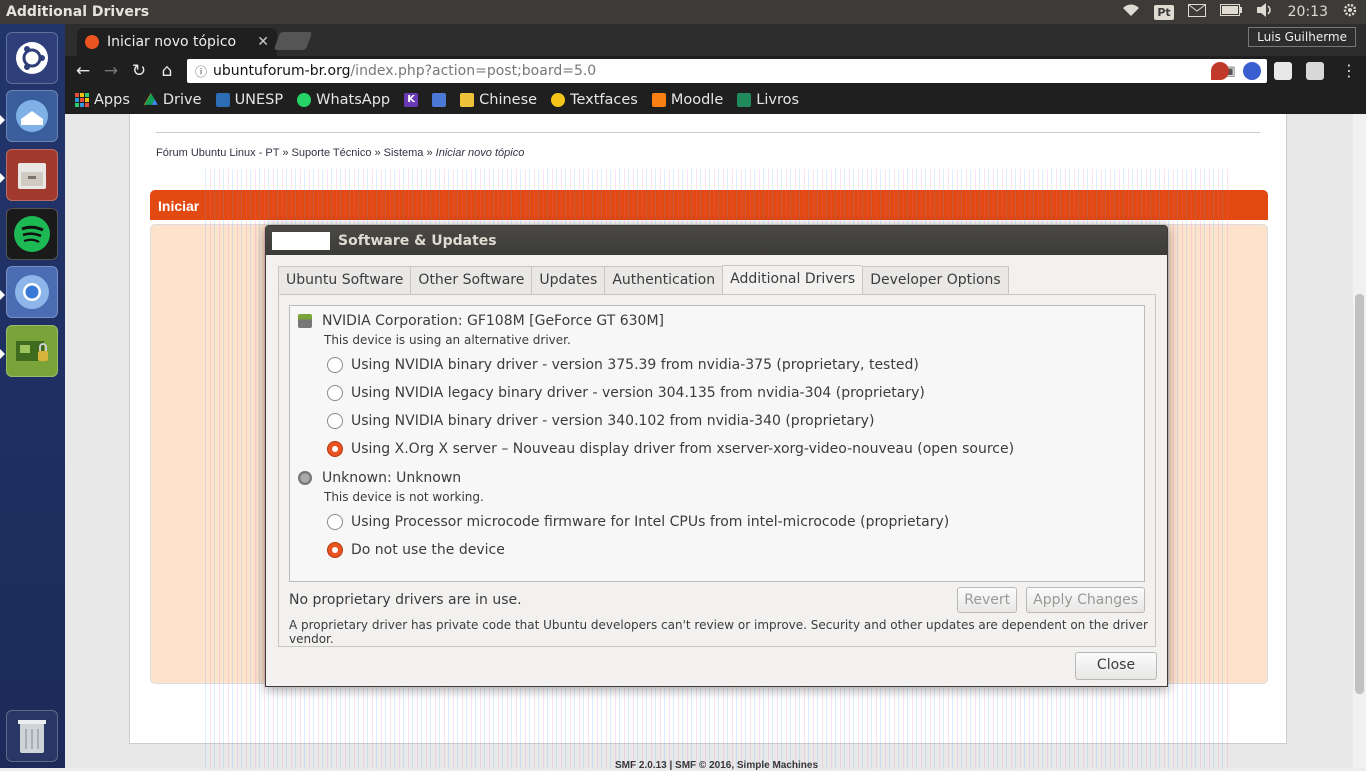 This screenshot has height=771, width=1366. What do you see at coordinates (1349, 70) in the screenshot?
I see `menu-kebab-icon: ⋮` at bounding box center [1349, 70].